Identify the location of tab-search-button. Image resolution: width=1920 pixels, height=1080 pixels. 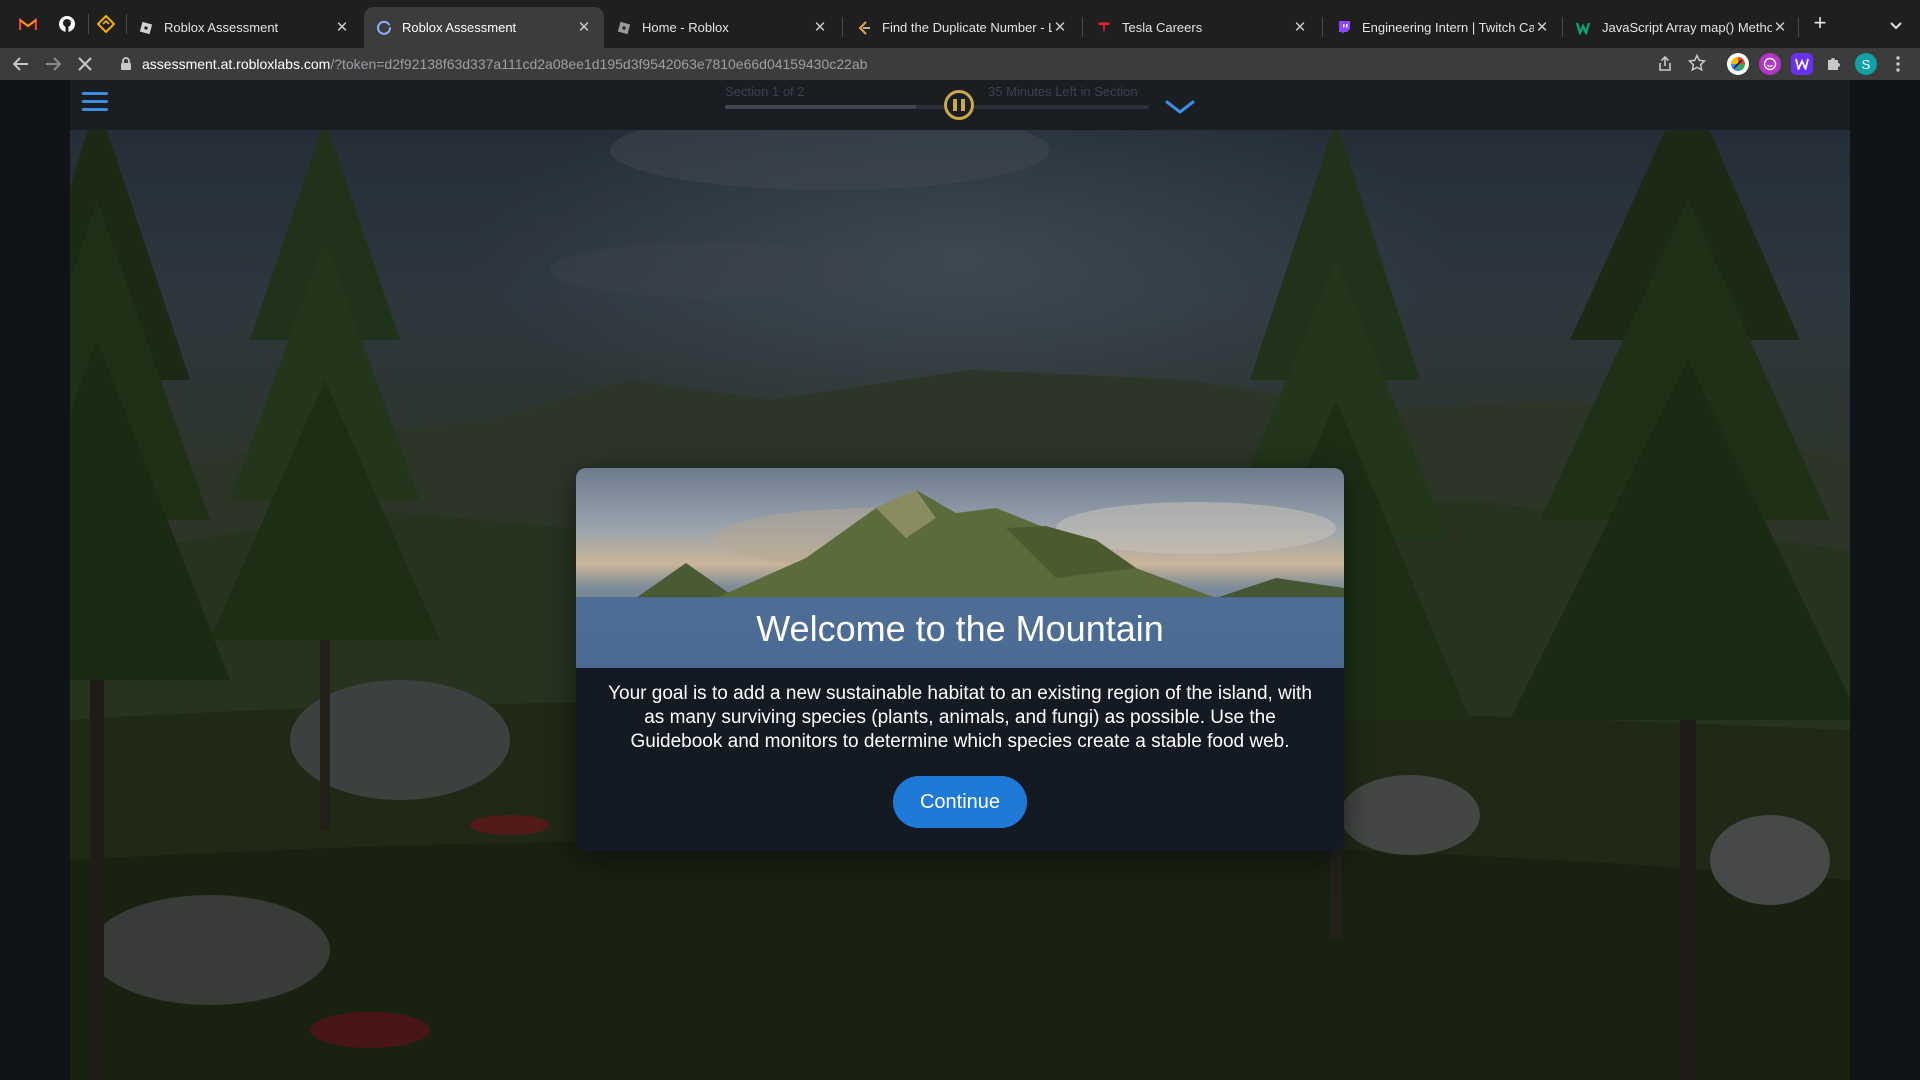
(1896, 25).